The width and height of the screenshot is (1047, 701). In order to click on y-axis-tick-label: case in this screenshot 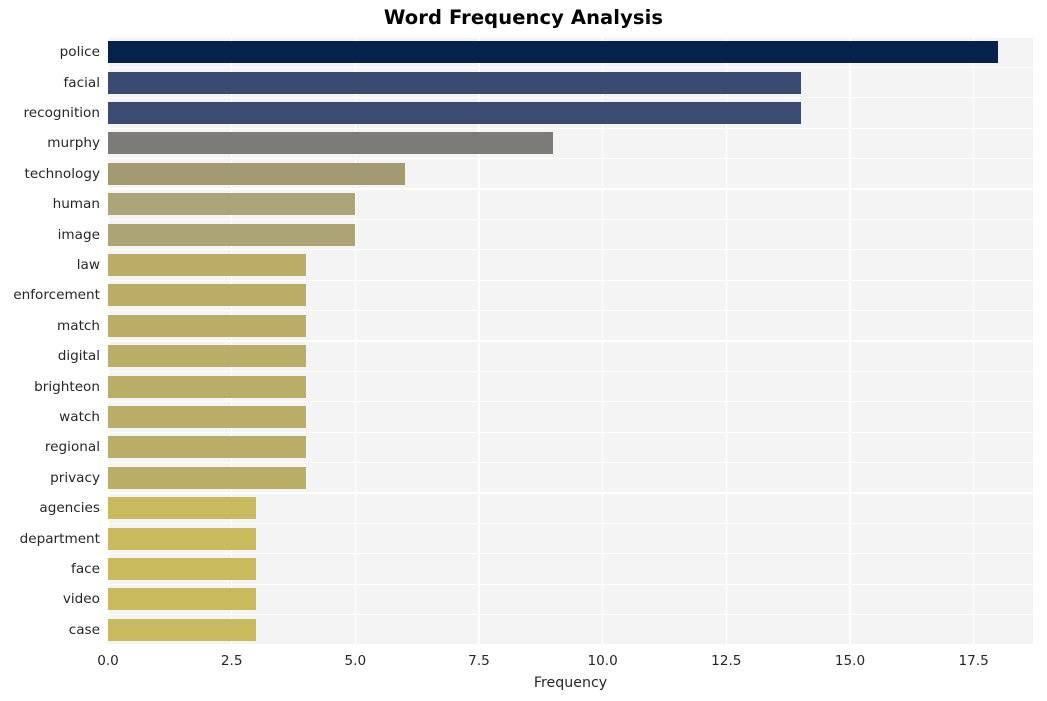, I will do `click(84, 629)`.